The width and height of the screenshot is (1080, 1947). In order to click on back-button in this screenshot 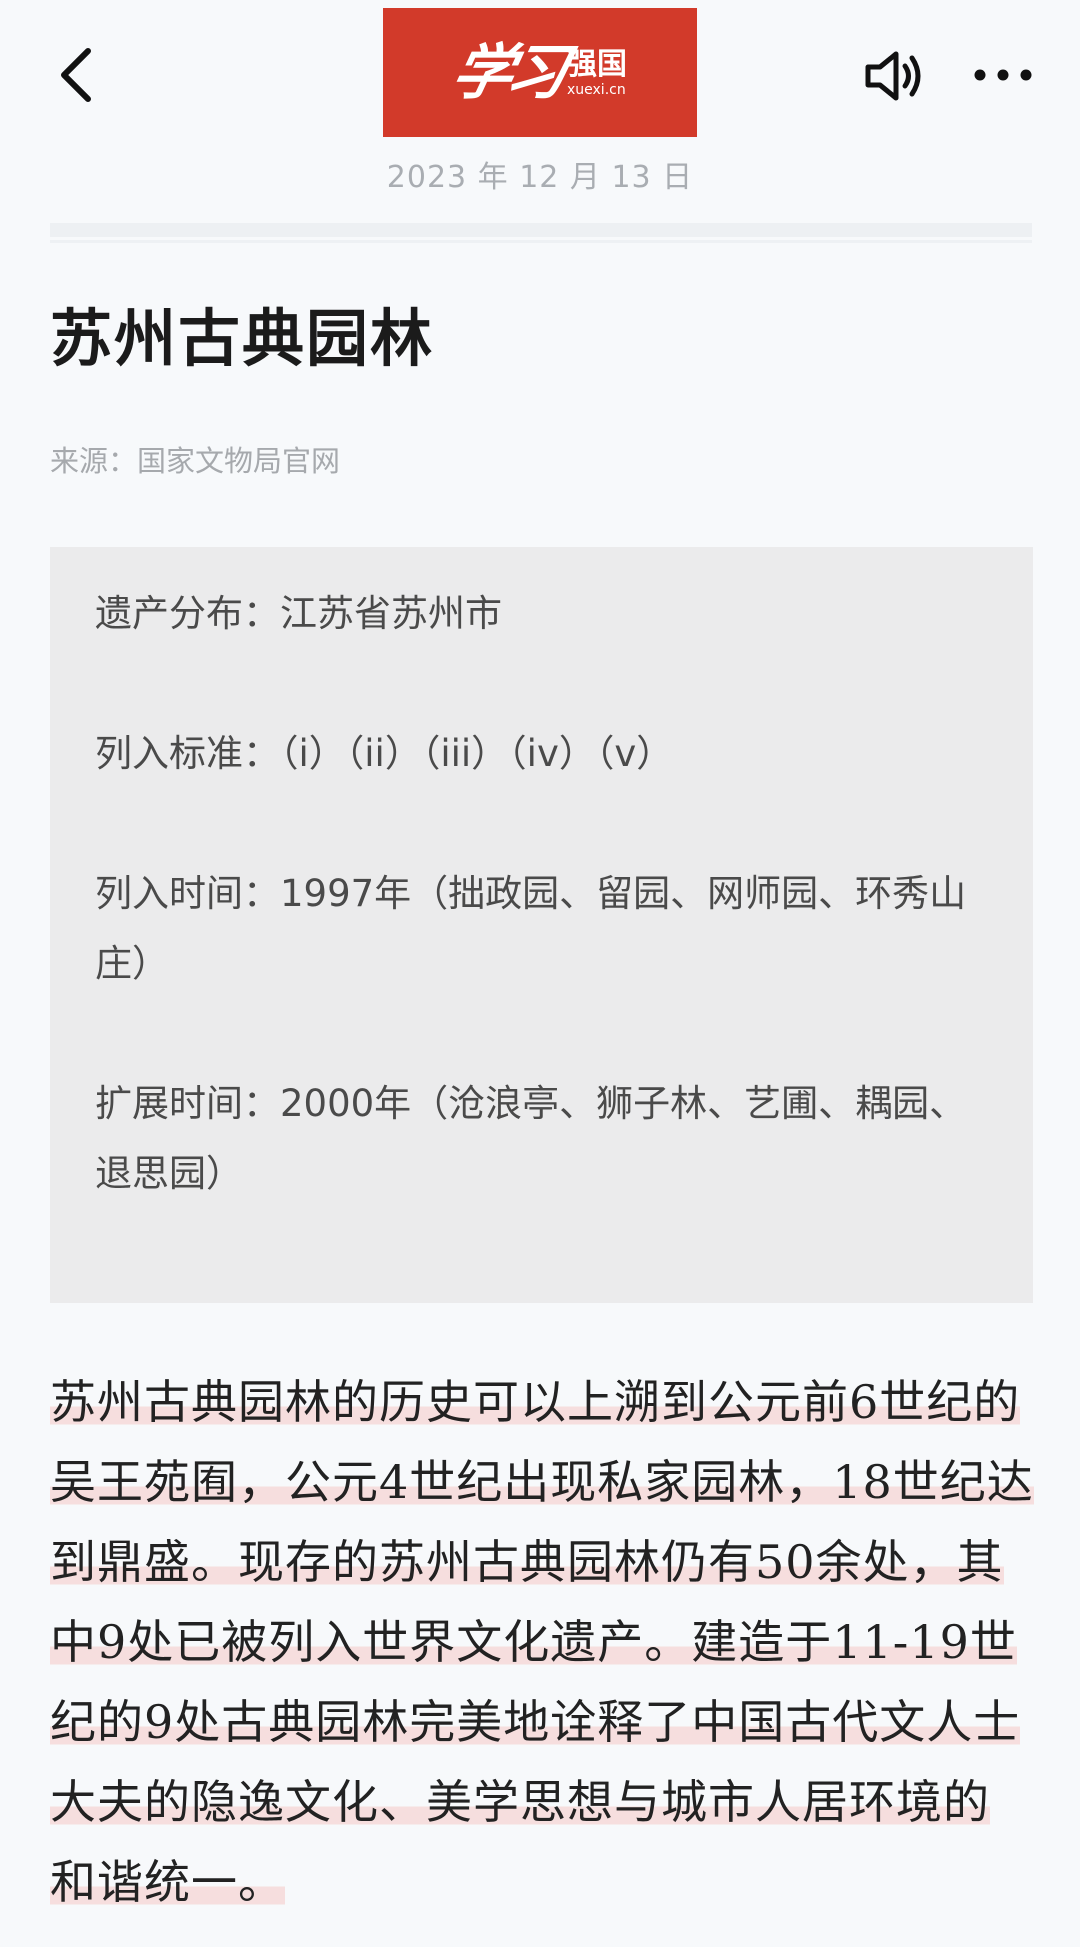, I will do `click(80, 75)`.